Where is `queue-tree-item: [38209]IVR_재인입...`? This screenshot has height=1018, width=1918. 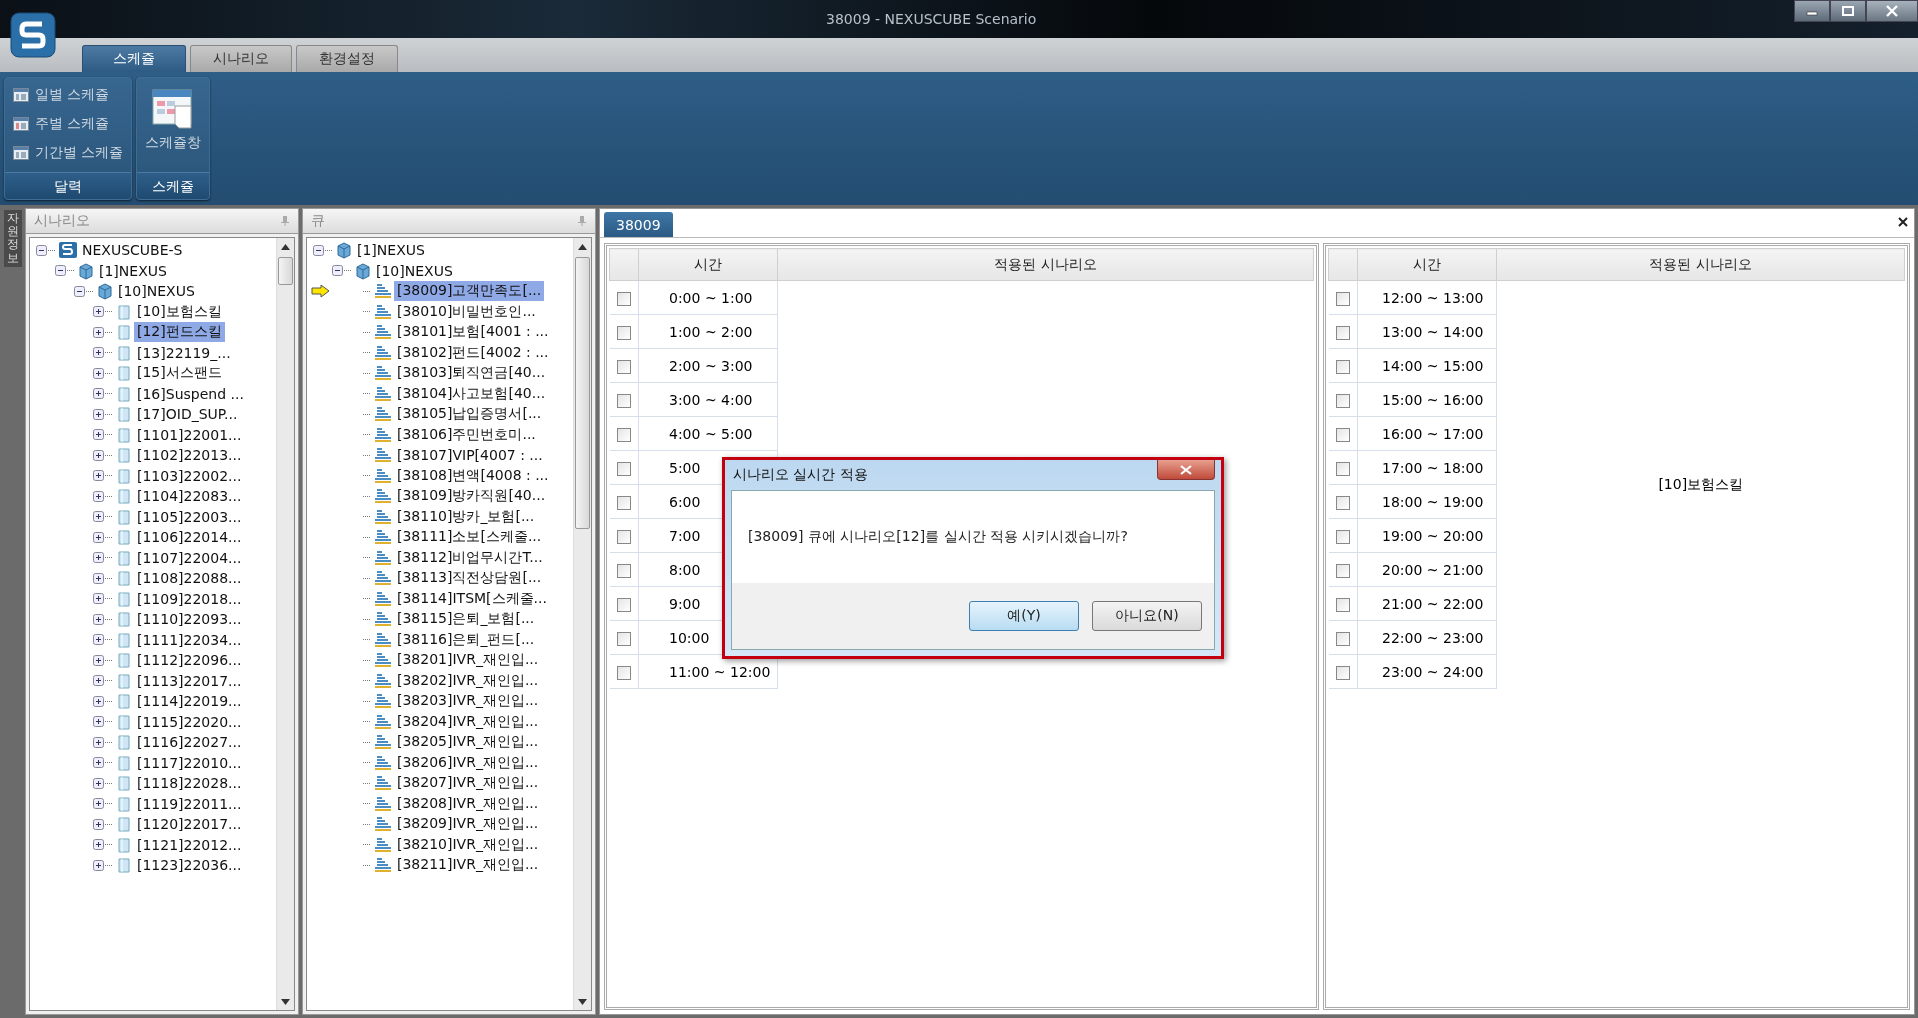 queue-tree-item: [38209]IVR_재인입... is located at coordinates (468, 824).